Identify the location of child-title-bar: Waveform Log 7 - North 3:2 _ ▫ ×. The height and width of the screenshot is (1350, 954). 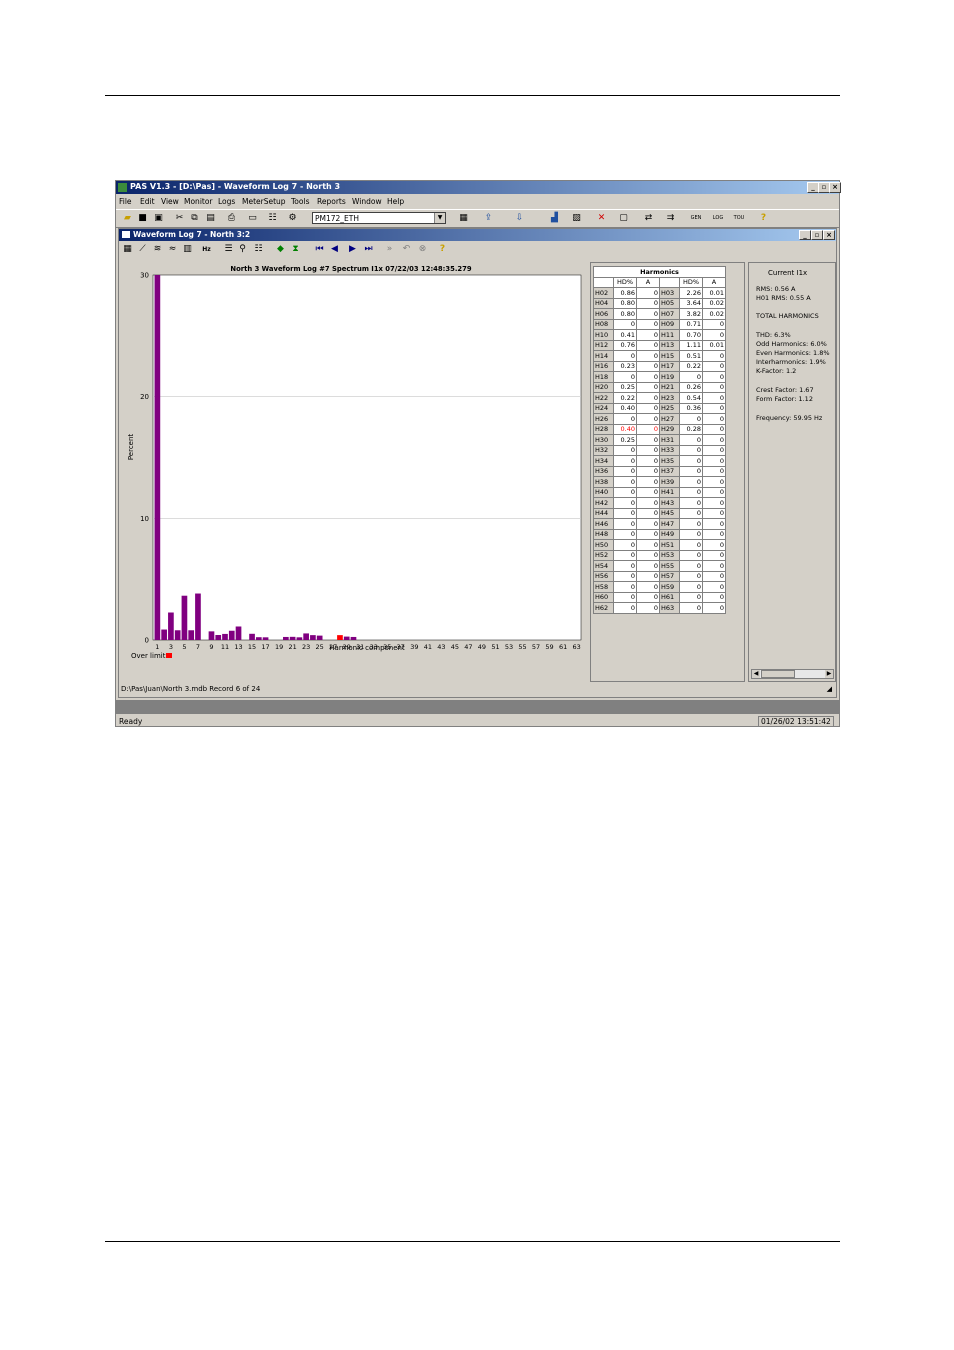
(477, 235).